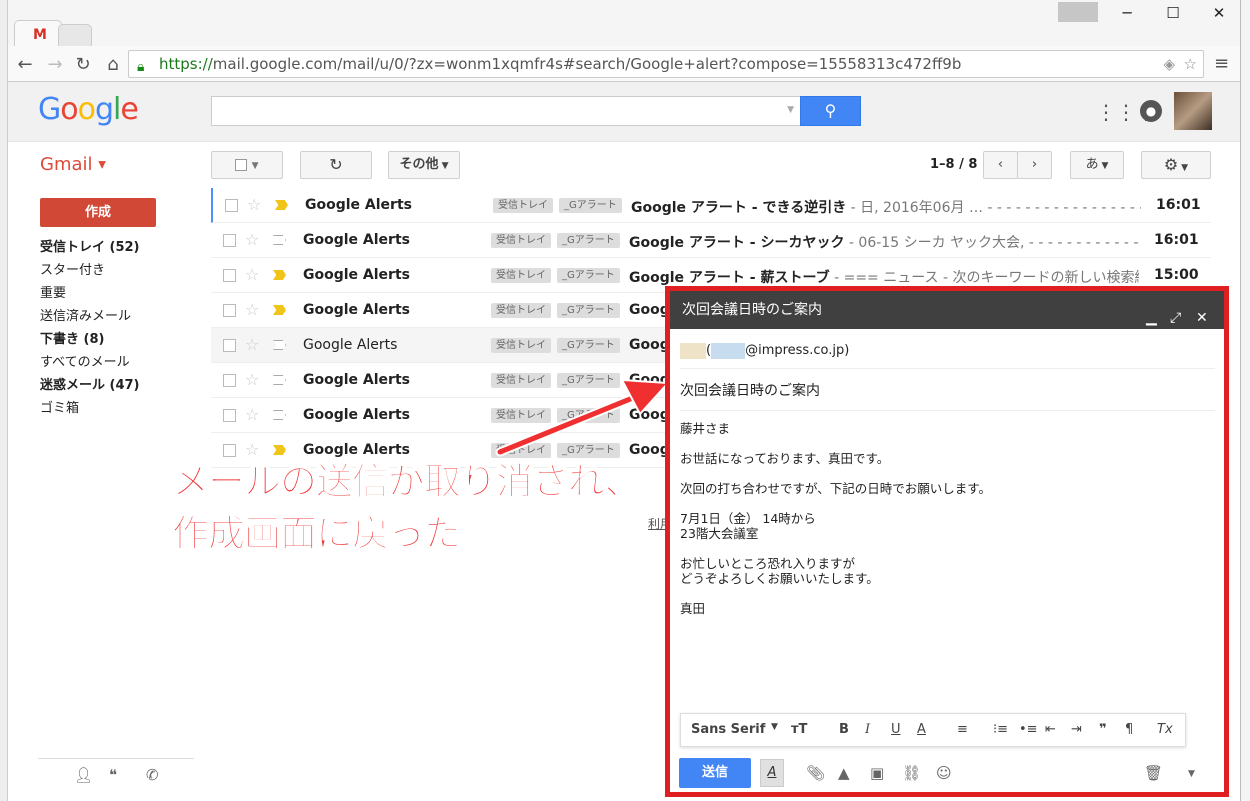 Image resolution: width=1250 pixels, height=801 pixels. I want to click on remove-formatting-icon: Tx, so click(1165, 729).